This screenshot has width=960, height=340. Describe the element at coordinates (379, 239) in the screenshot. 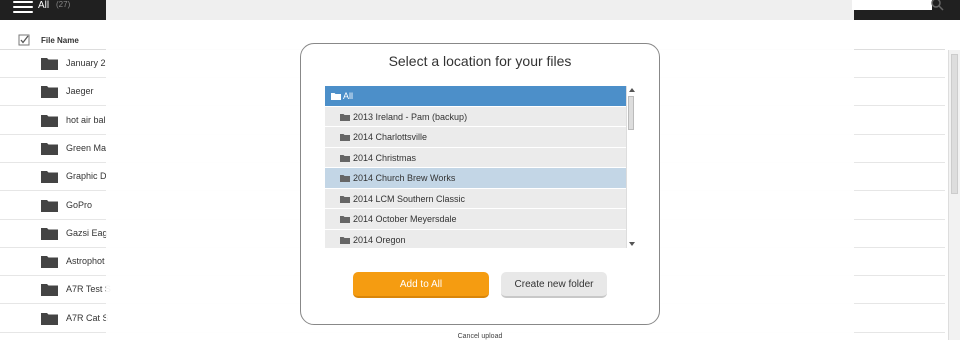

I see `folder-item-label: 2014 Oregon` at that location.